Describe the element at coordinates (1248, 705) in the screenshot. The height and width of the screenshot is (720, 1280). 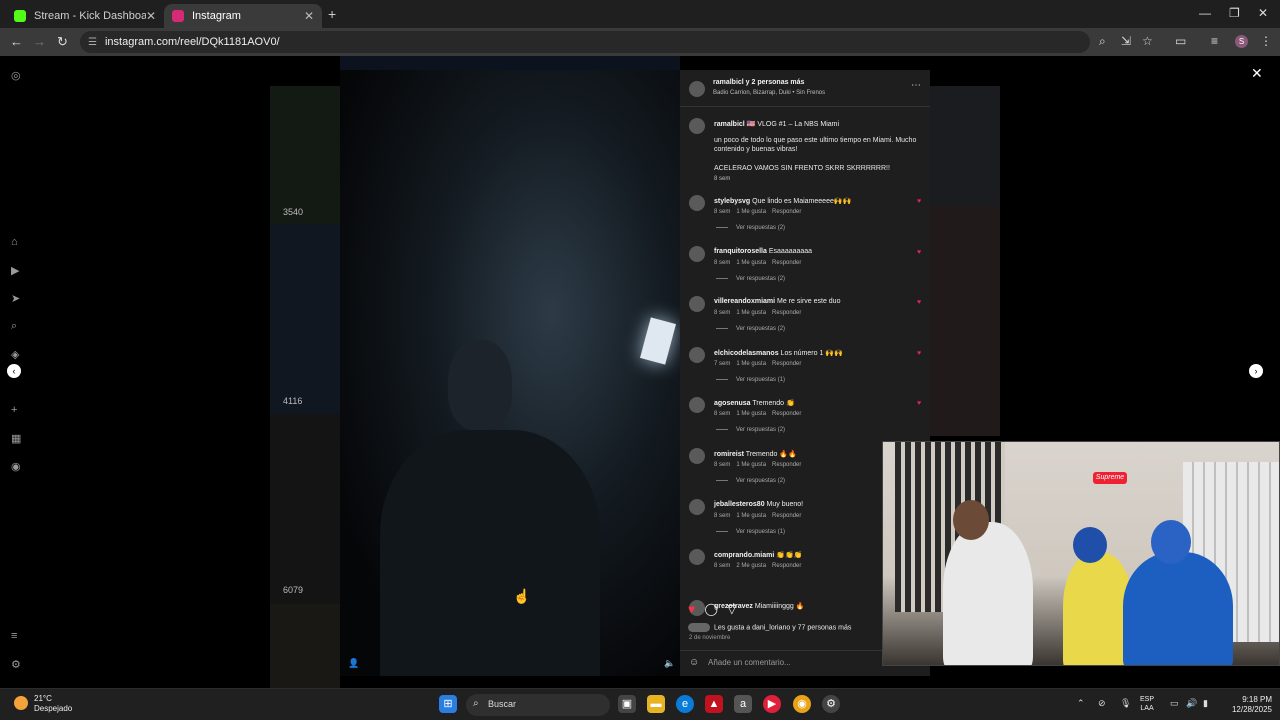
I see `system-clock: 9:18 PM 12/28/2025` at that location.